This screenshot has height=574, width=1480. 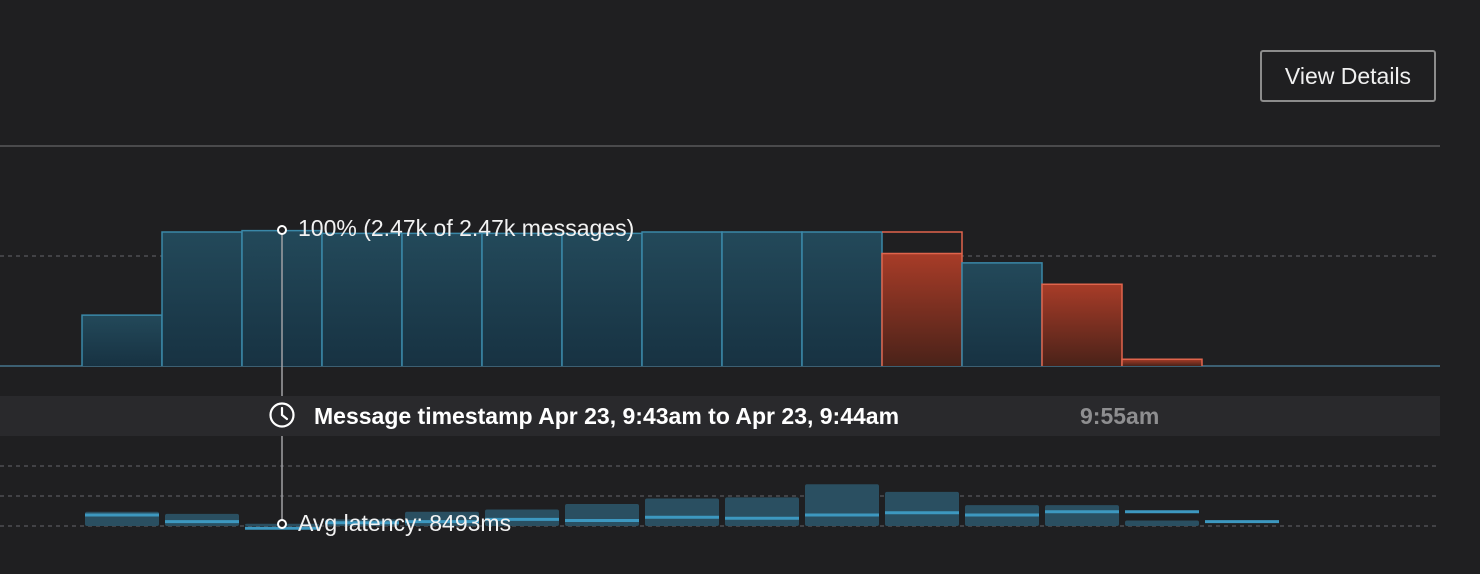 I want to click on tooltip-latency-label: Avg latency: 8493ms, so click(x=405, y=523).